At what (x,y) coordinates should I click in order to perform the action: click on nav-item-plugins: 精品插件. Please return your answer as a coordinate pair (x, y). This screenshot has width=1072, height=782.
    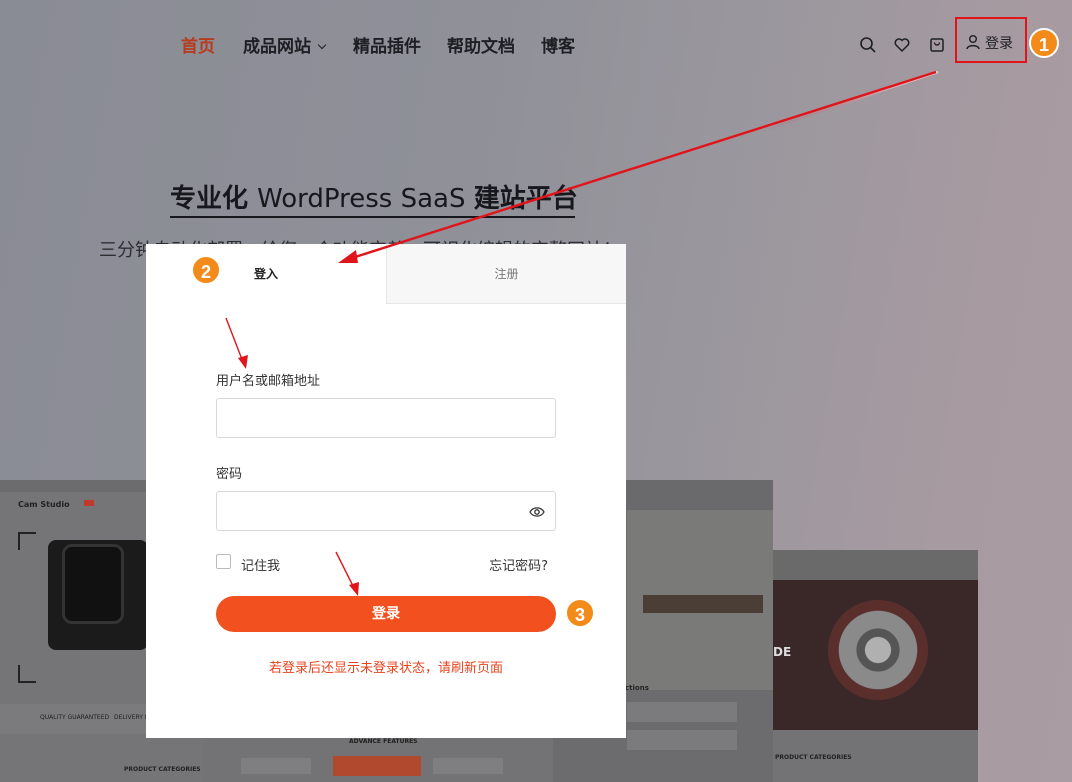
    Looking at the image, I should click on (387, 44).